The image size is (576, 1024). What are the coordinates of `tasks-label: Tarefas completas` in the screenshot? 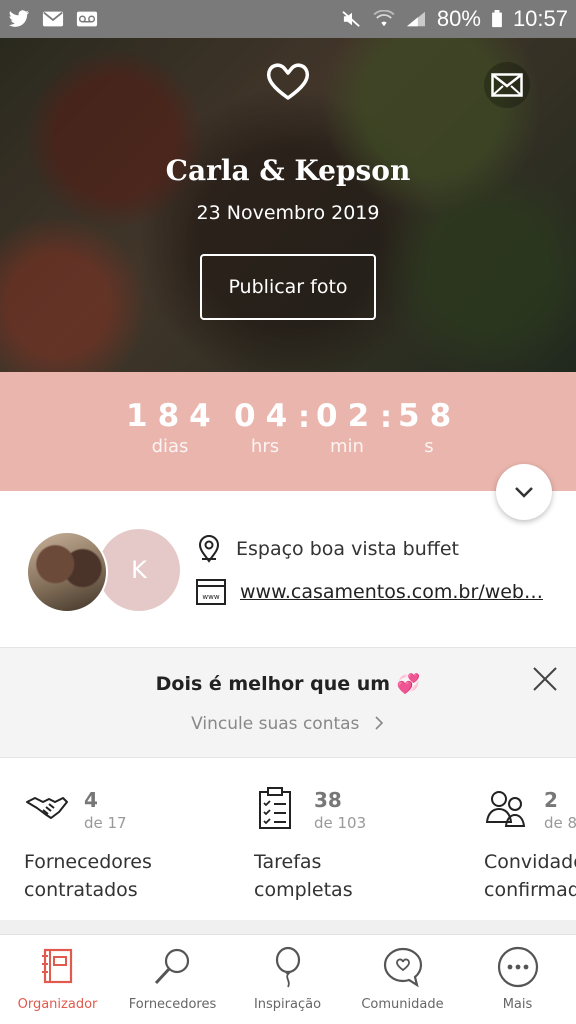 It's located at (303, 876).